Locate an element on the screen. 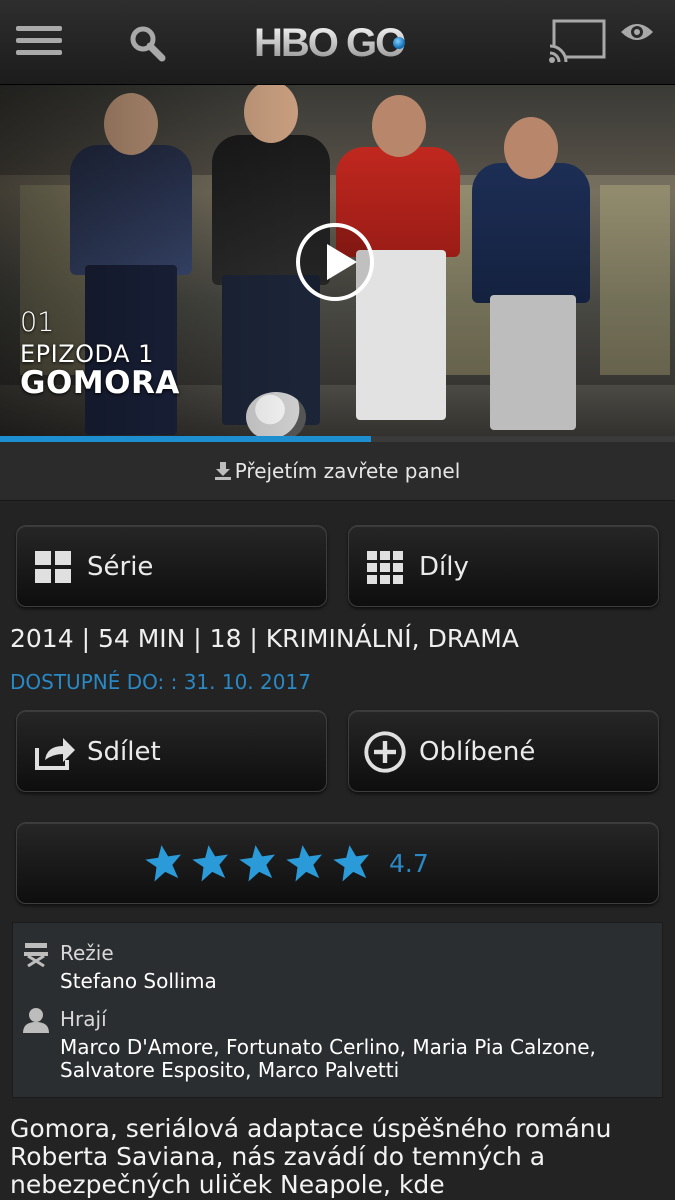 This screenshot has width=675, height=1200. share-button: Sdílet is located at coordinates (171, 751).